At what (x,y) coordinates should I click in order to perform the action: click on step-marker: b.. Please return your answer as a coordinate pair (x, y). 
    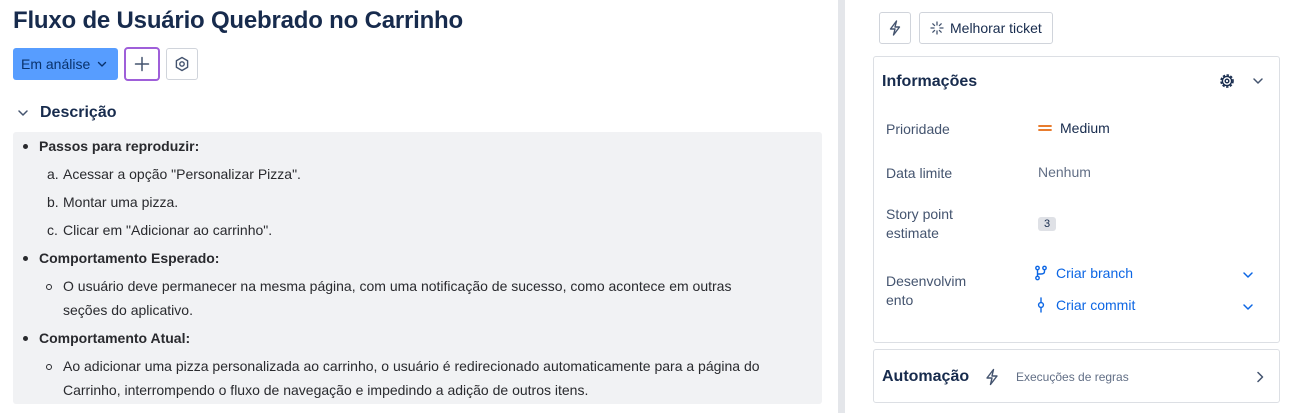
    Looking at the image, I should click on (53, 202).